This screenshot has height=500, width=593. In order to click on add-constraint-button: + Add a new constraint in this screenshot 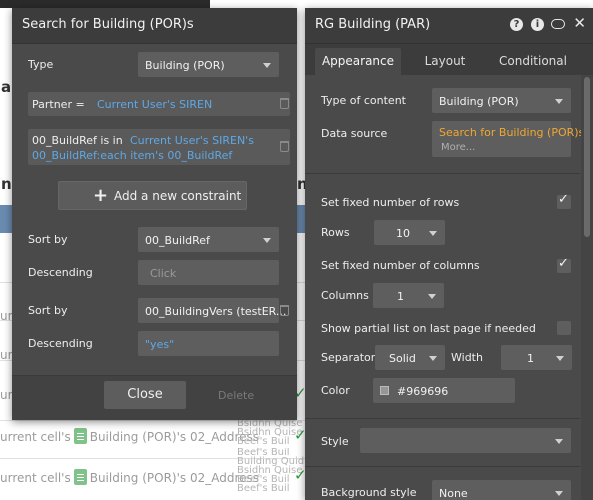, I will do `click(152, 195)`.